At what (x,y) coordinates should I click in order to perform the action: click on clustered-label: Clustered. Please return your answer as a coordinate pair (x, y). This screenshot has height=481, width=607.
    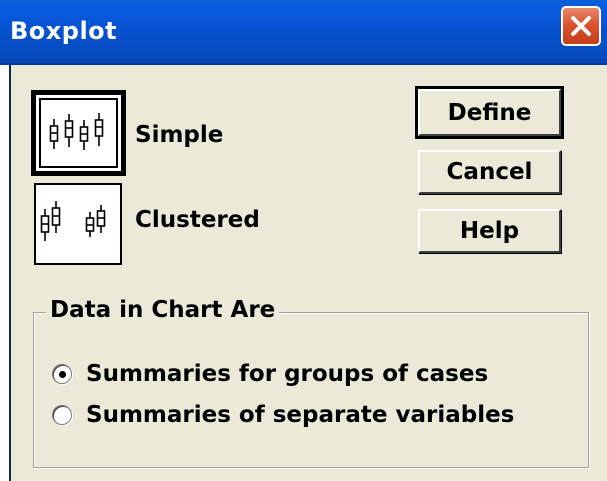
    Looking at the image, I should click on (197, 220).